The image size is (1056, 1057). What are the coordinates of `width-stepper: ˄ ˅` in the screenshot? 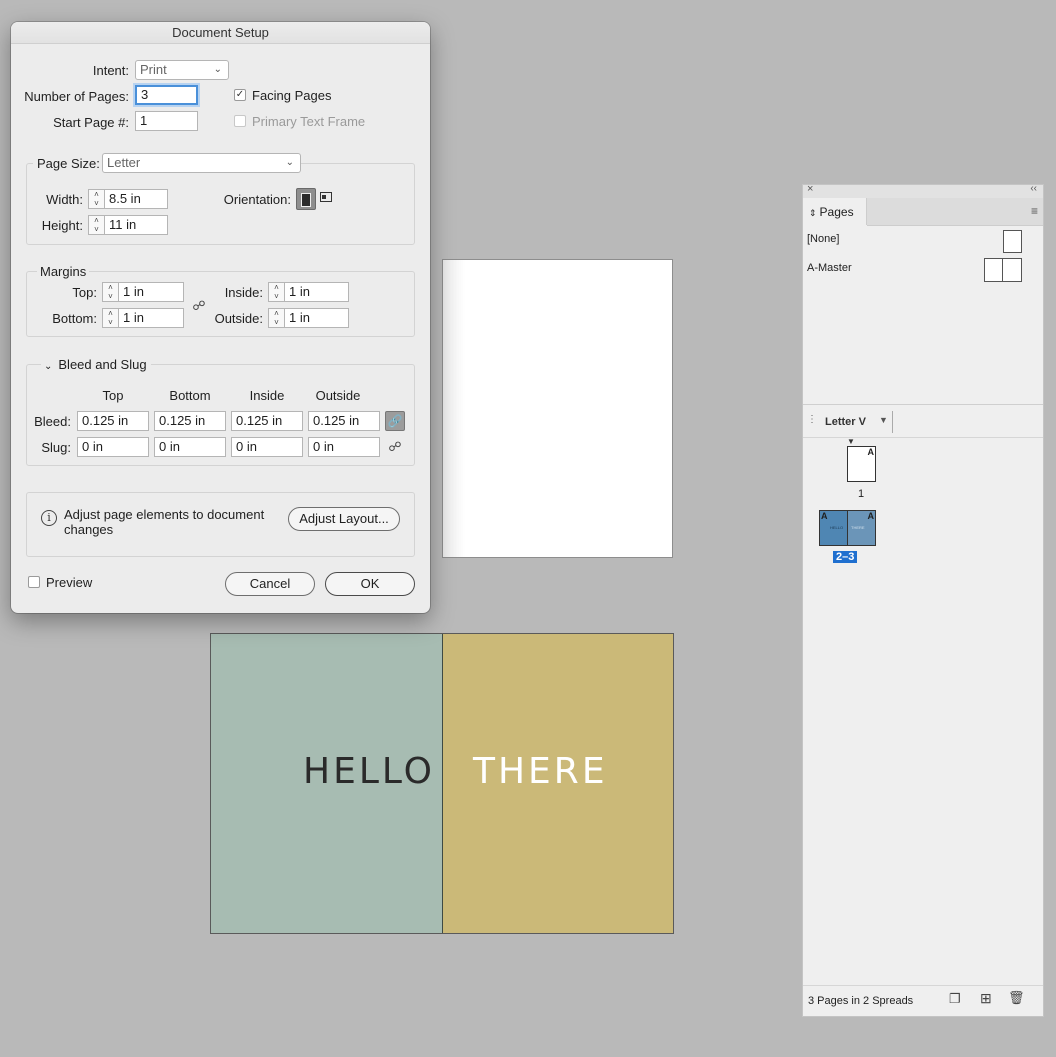 It's located at (96, 199).